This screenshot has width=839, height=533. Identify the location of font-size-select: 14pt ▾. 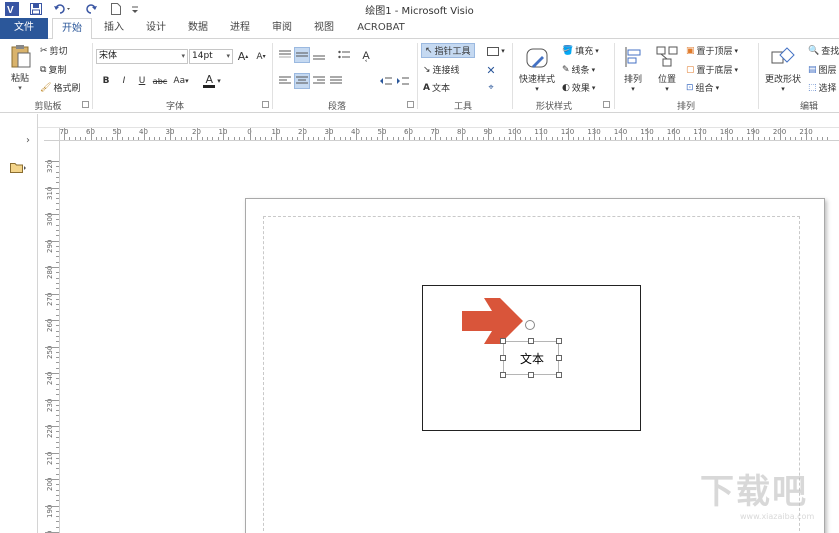
(211, 56).